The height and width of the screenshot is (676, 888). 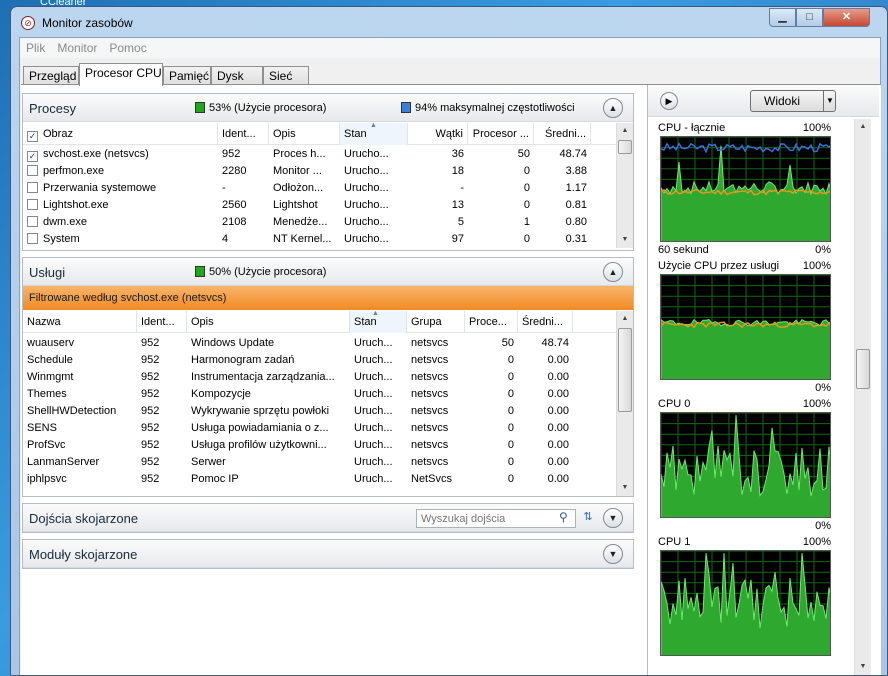 I want to click on graph-canvas, so click(x=745, y=603).